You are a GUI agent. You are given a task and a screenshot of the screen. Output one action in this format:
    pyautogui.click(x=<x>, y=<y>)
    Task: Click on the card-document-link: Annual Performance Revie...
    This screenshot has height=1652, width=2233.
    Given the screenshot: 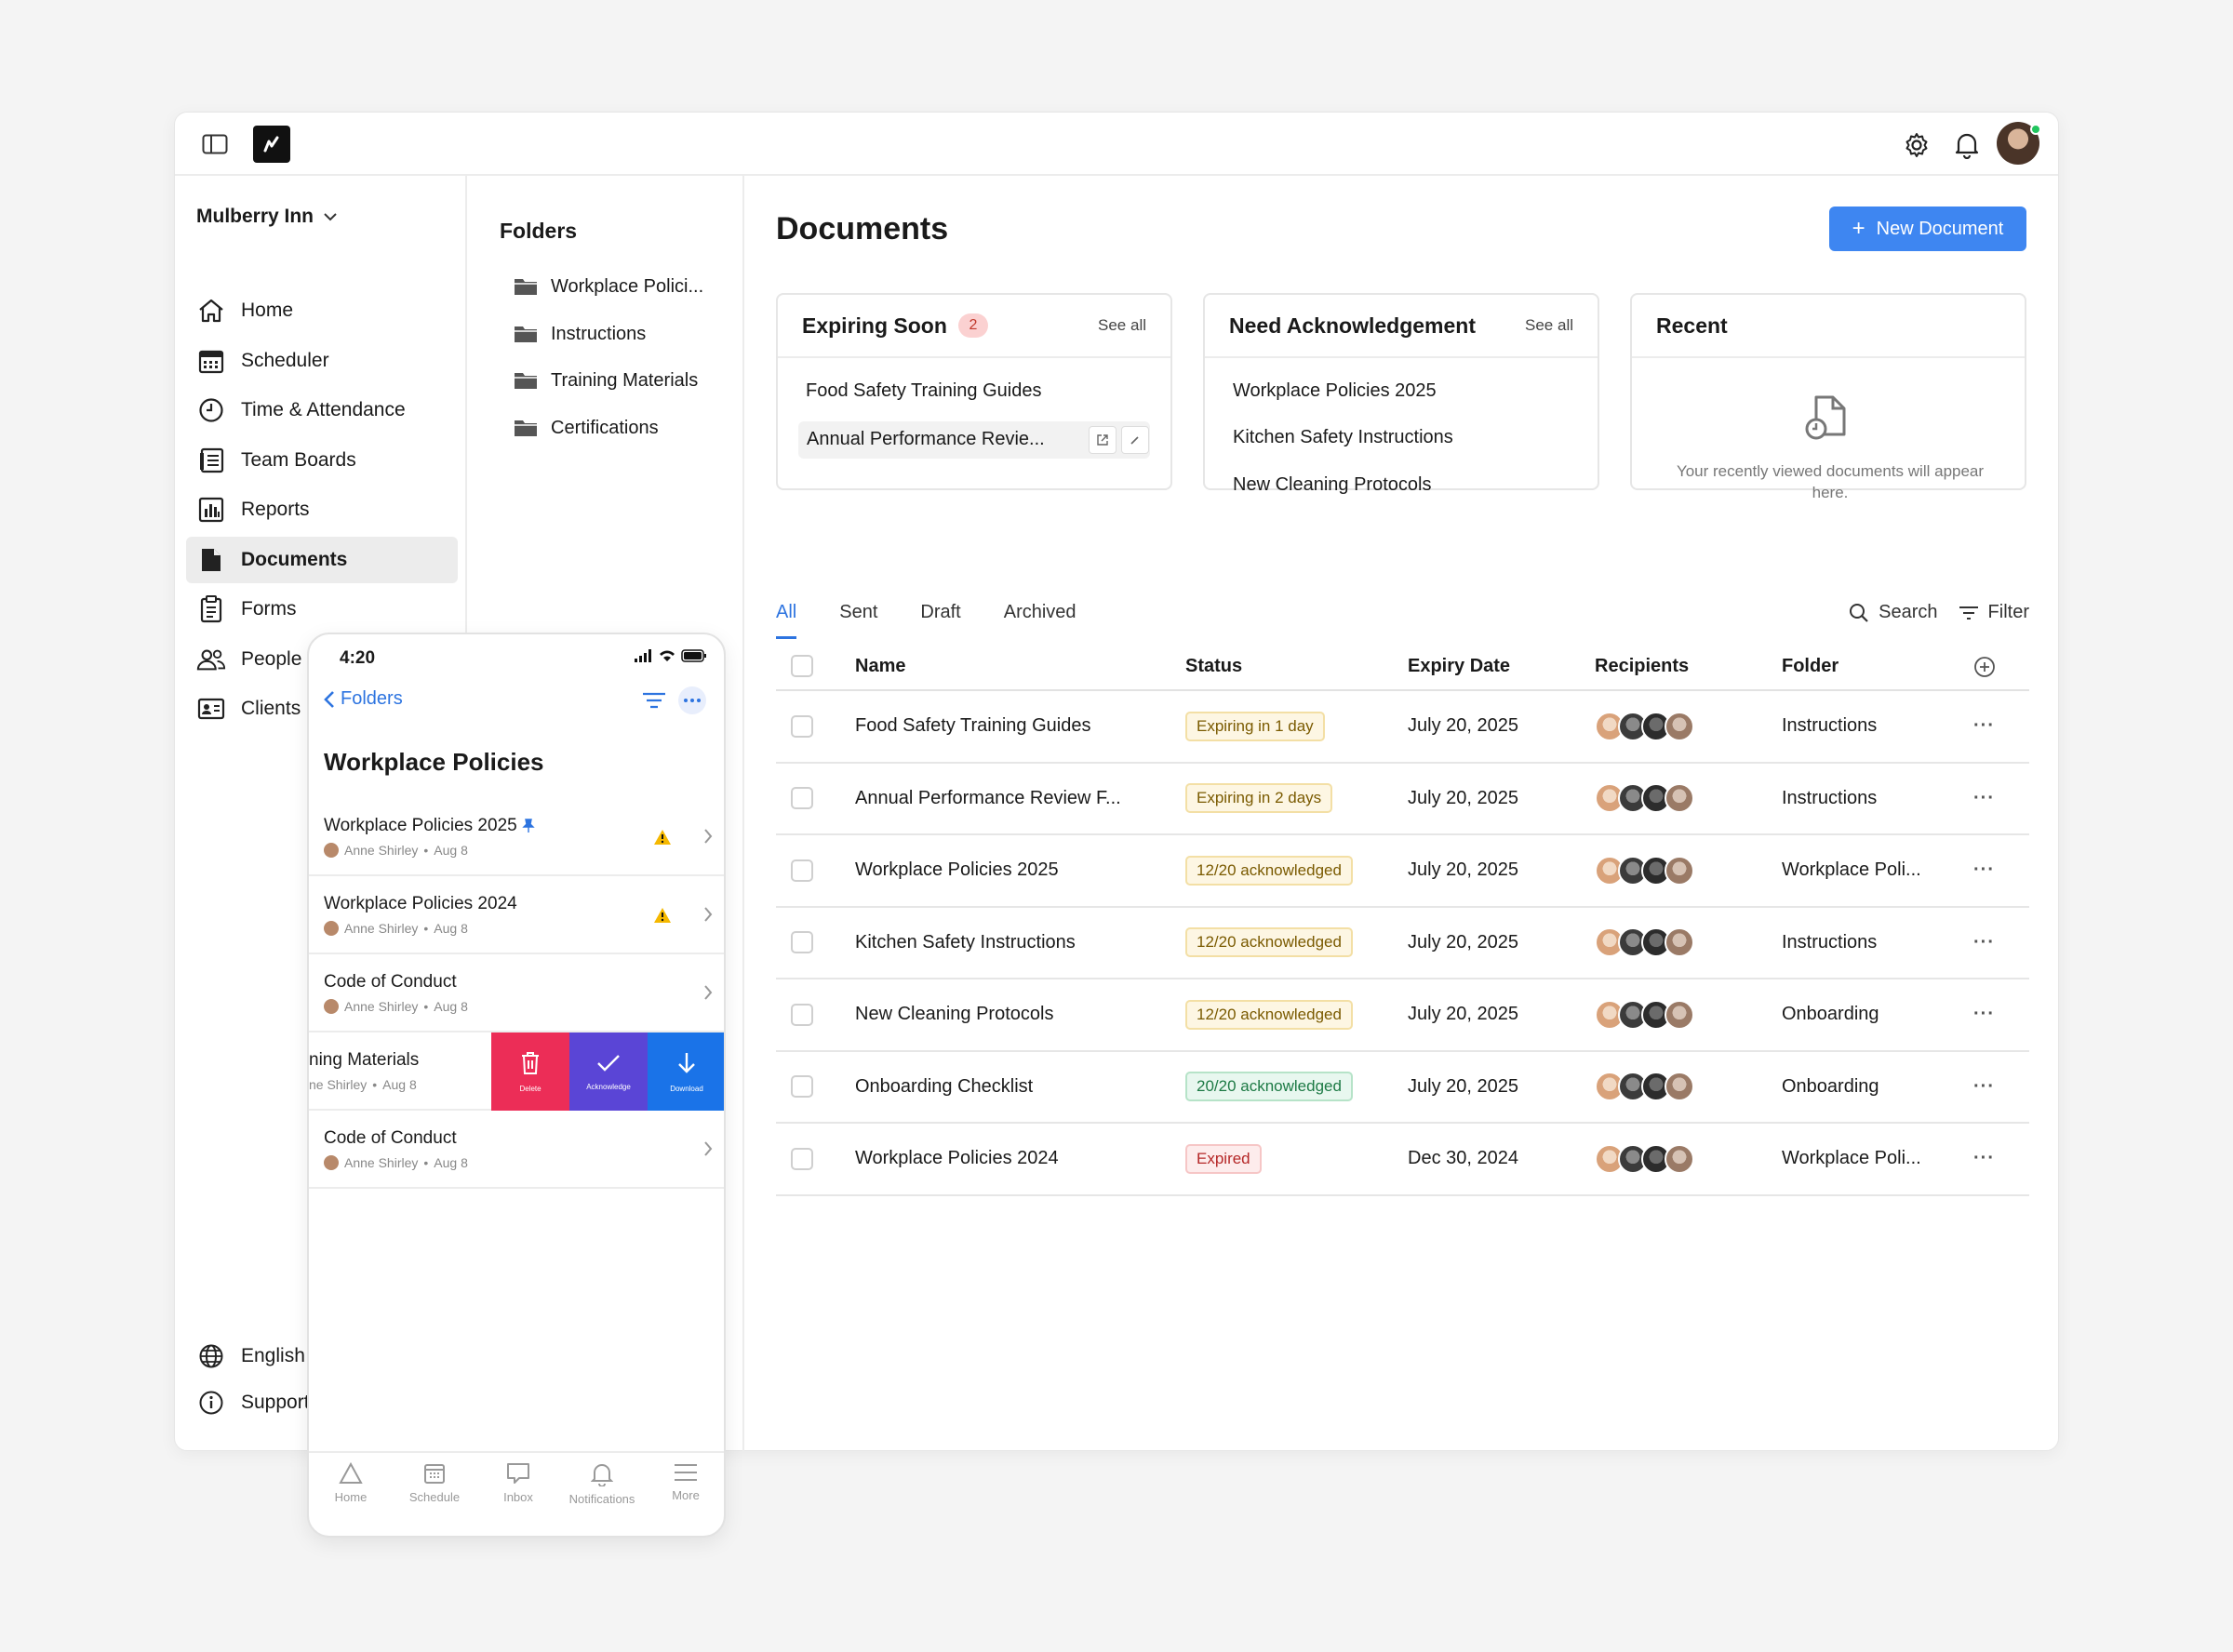 What is the action you would take?
    pyautogui.click(x=926, y=439)
    